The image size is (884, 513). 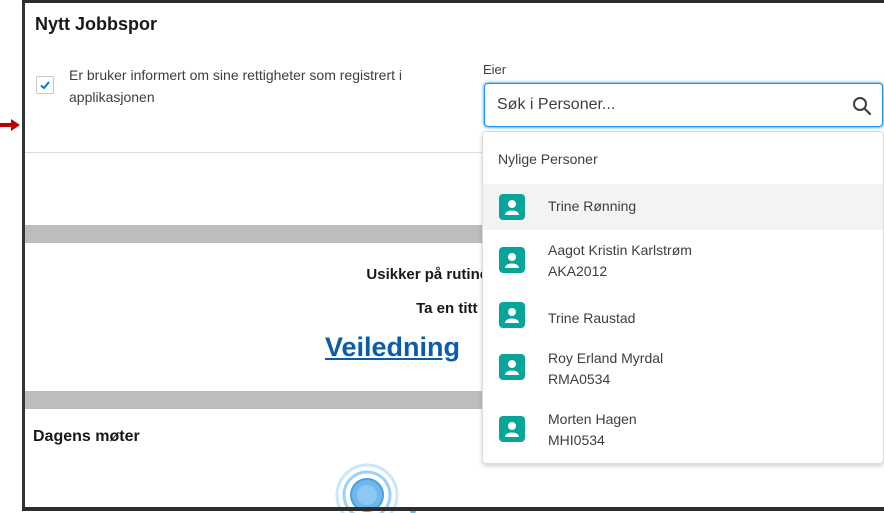 I want to click on person-id: AKA2012, so click(x=578, y=271).